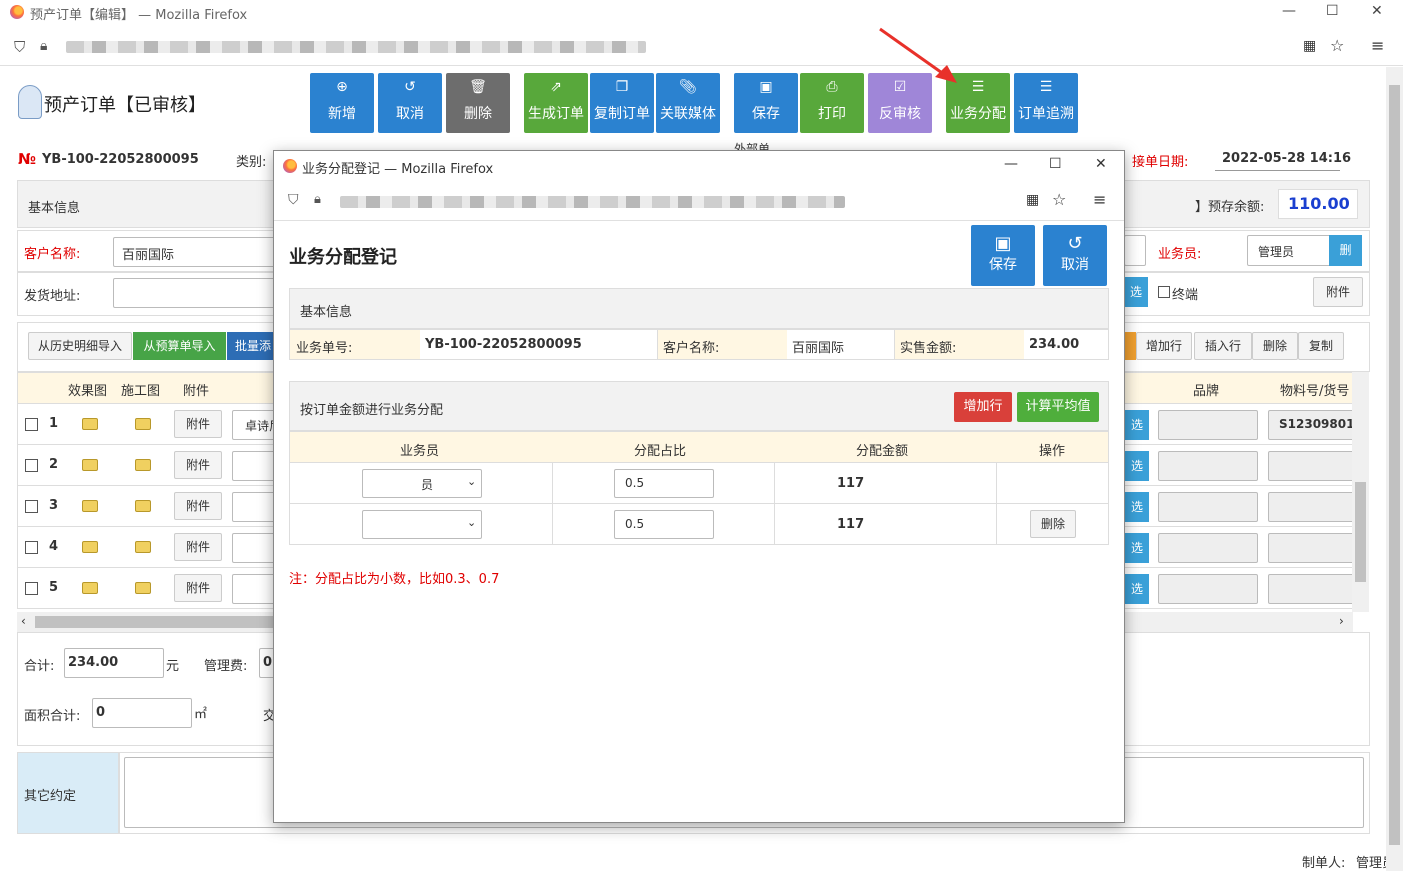 This screenshot has width=1403, height=871. What do you see at coordinates (1341, 621) in the screenshot?
I see `scroll-right-icon: ›` at bounding box center [1341, 621].